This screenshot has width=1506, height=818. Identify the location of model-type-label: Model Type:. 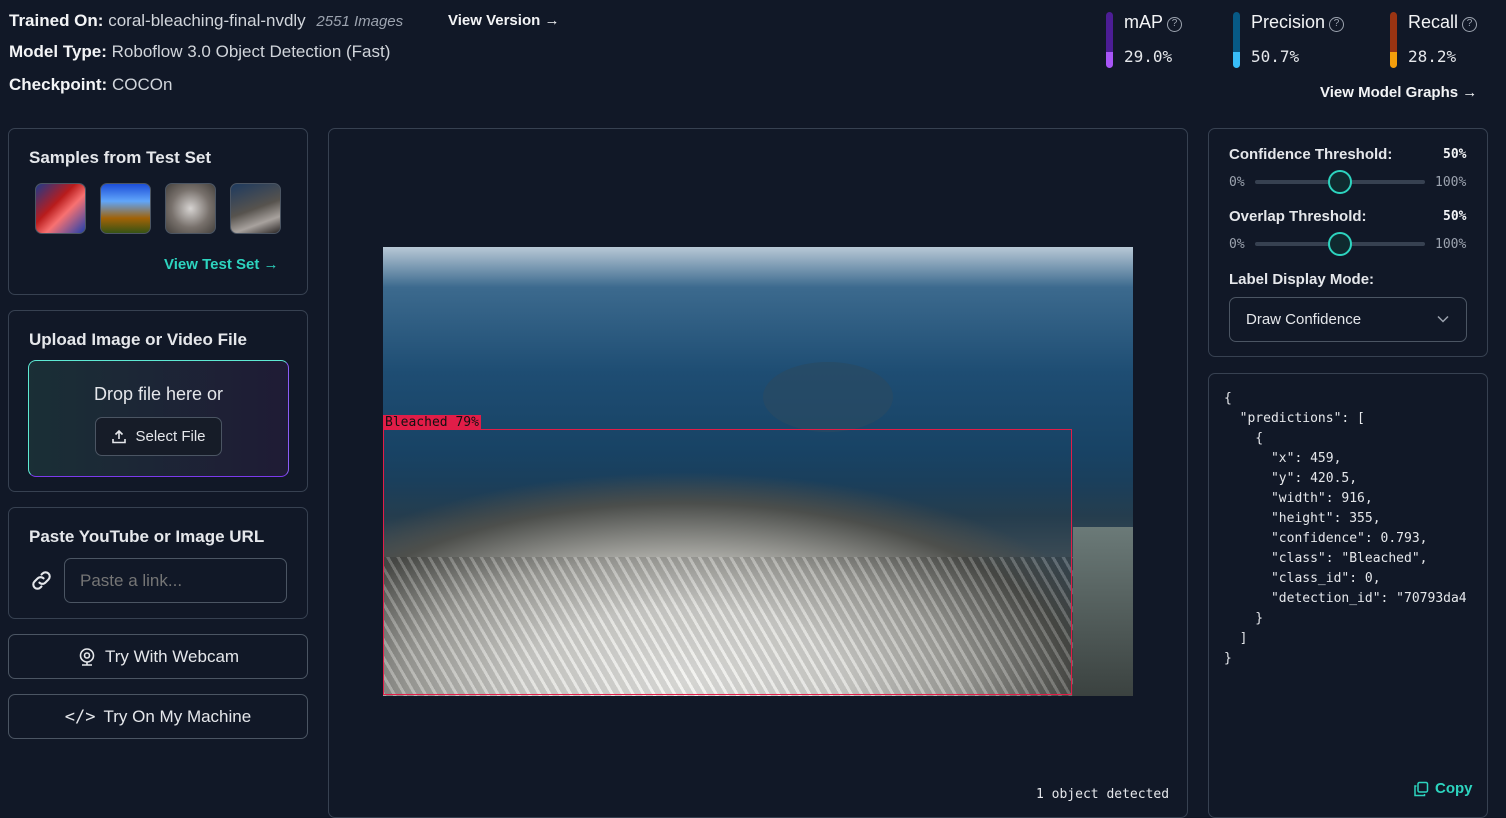
(58, 51).